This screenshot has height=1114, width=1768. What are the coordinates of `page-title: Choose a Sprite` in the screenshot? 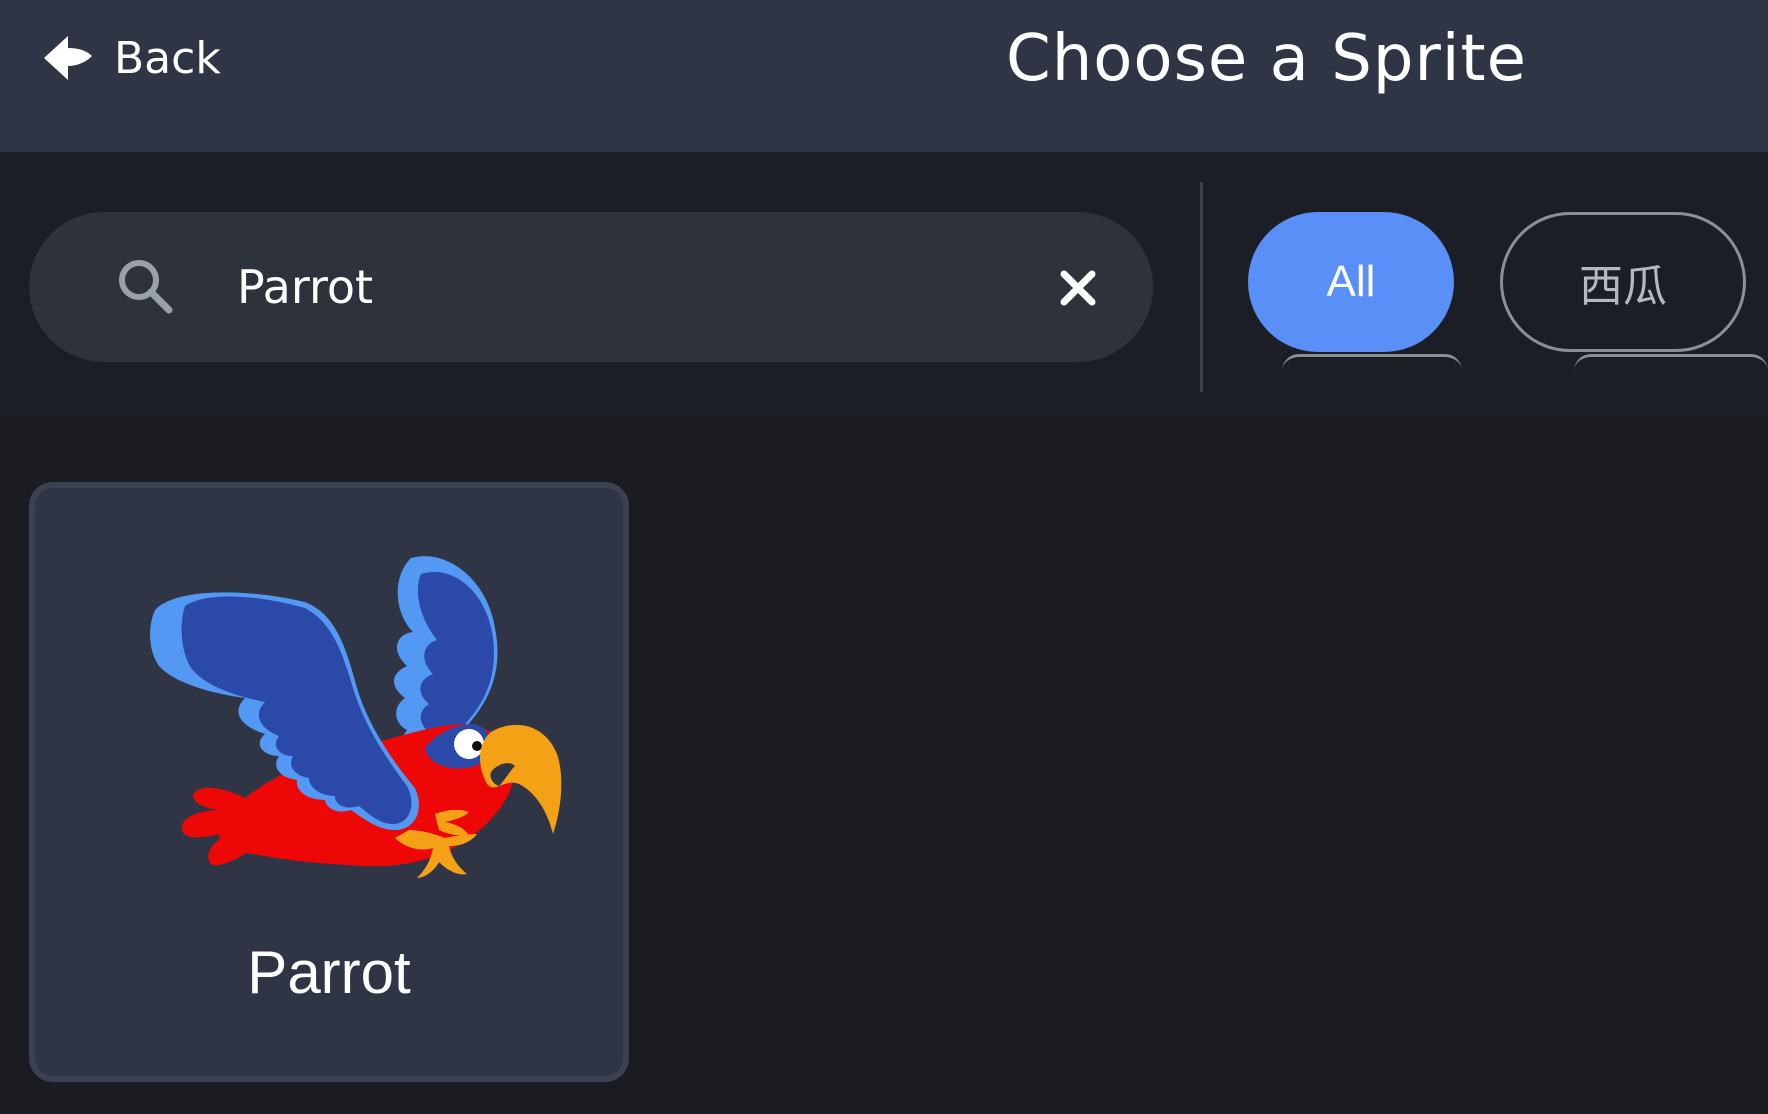 It's located at (1266, 59).